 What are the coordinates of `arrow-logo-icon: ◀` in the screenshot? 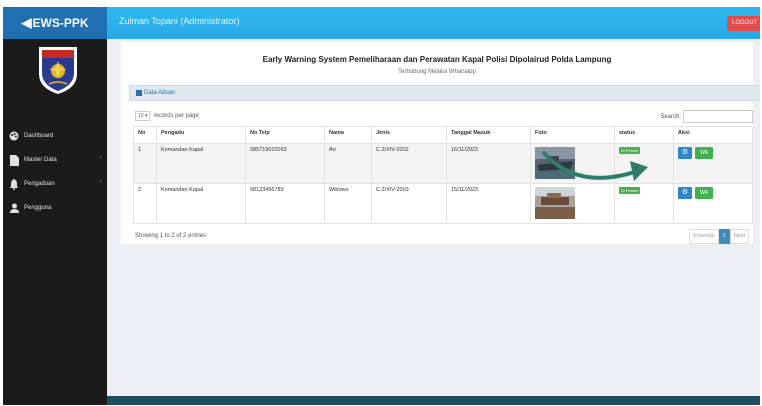 It's located at (26, 22).